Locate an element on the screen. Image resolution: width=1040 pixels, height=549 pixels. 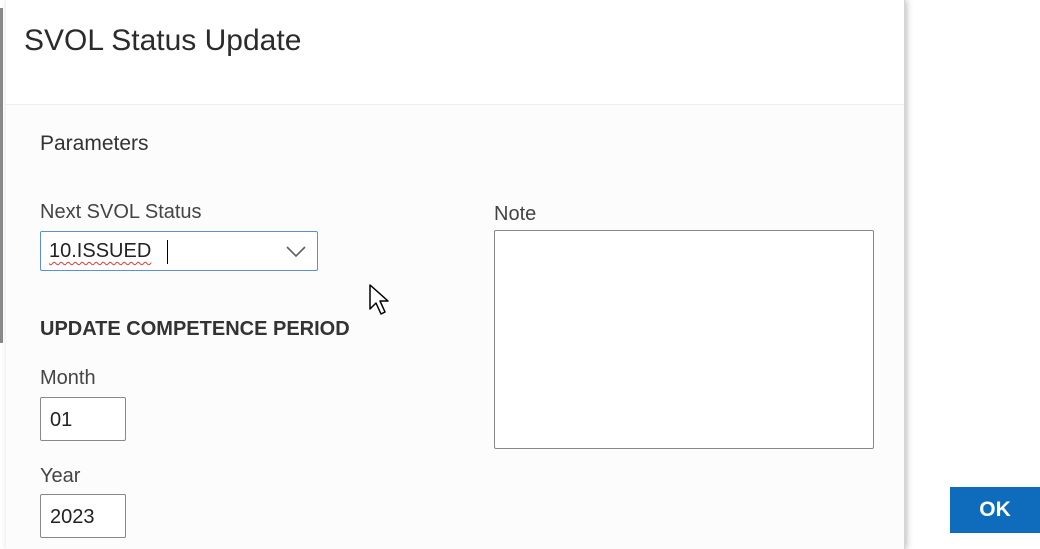
competence-period-heading: UPDATE COMPETENCE PERIOD is located at coordinates (195, 329).